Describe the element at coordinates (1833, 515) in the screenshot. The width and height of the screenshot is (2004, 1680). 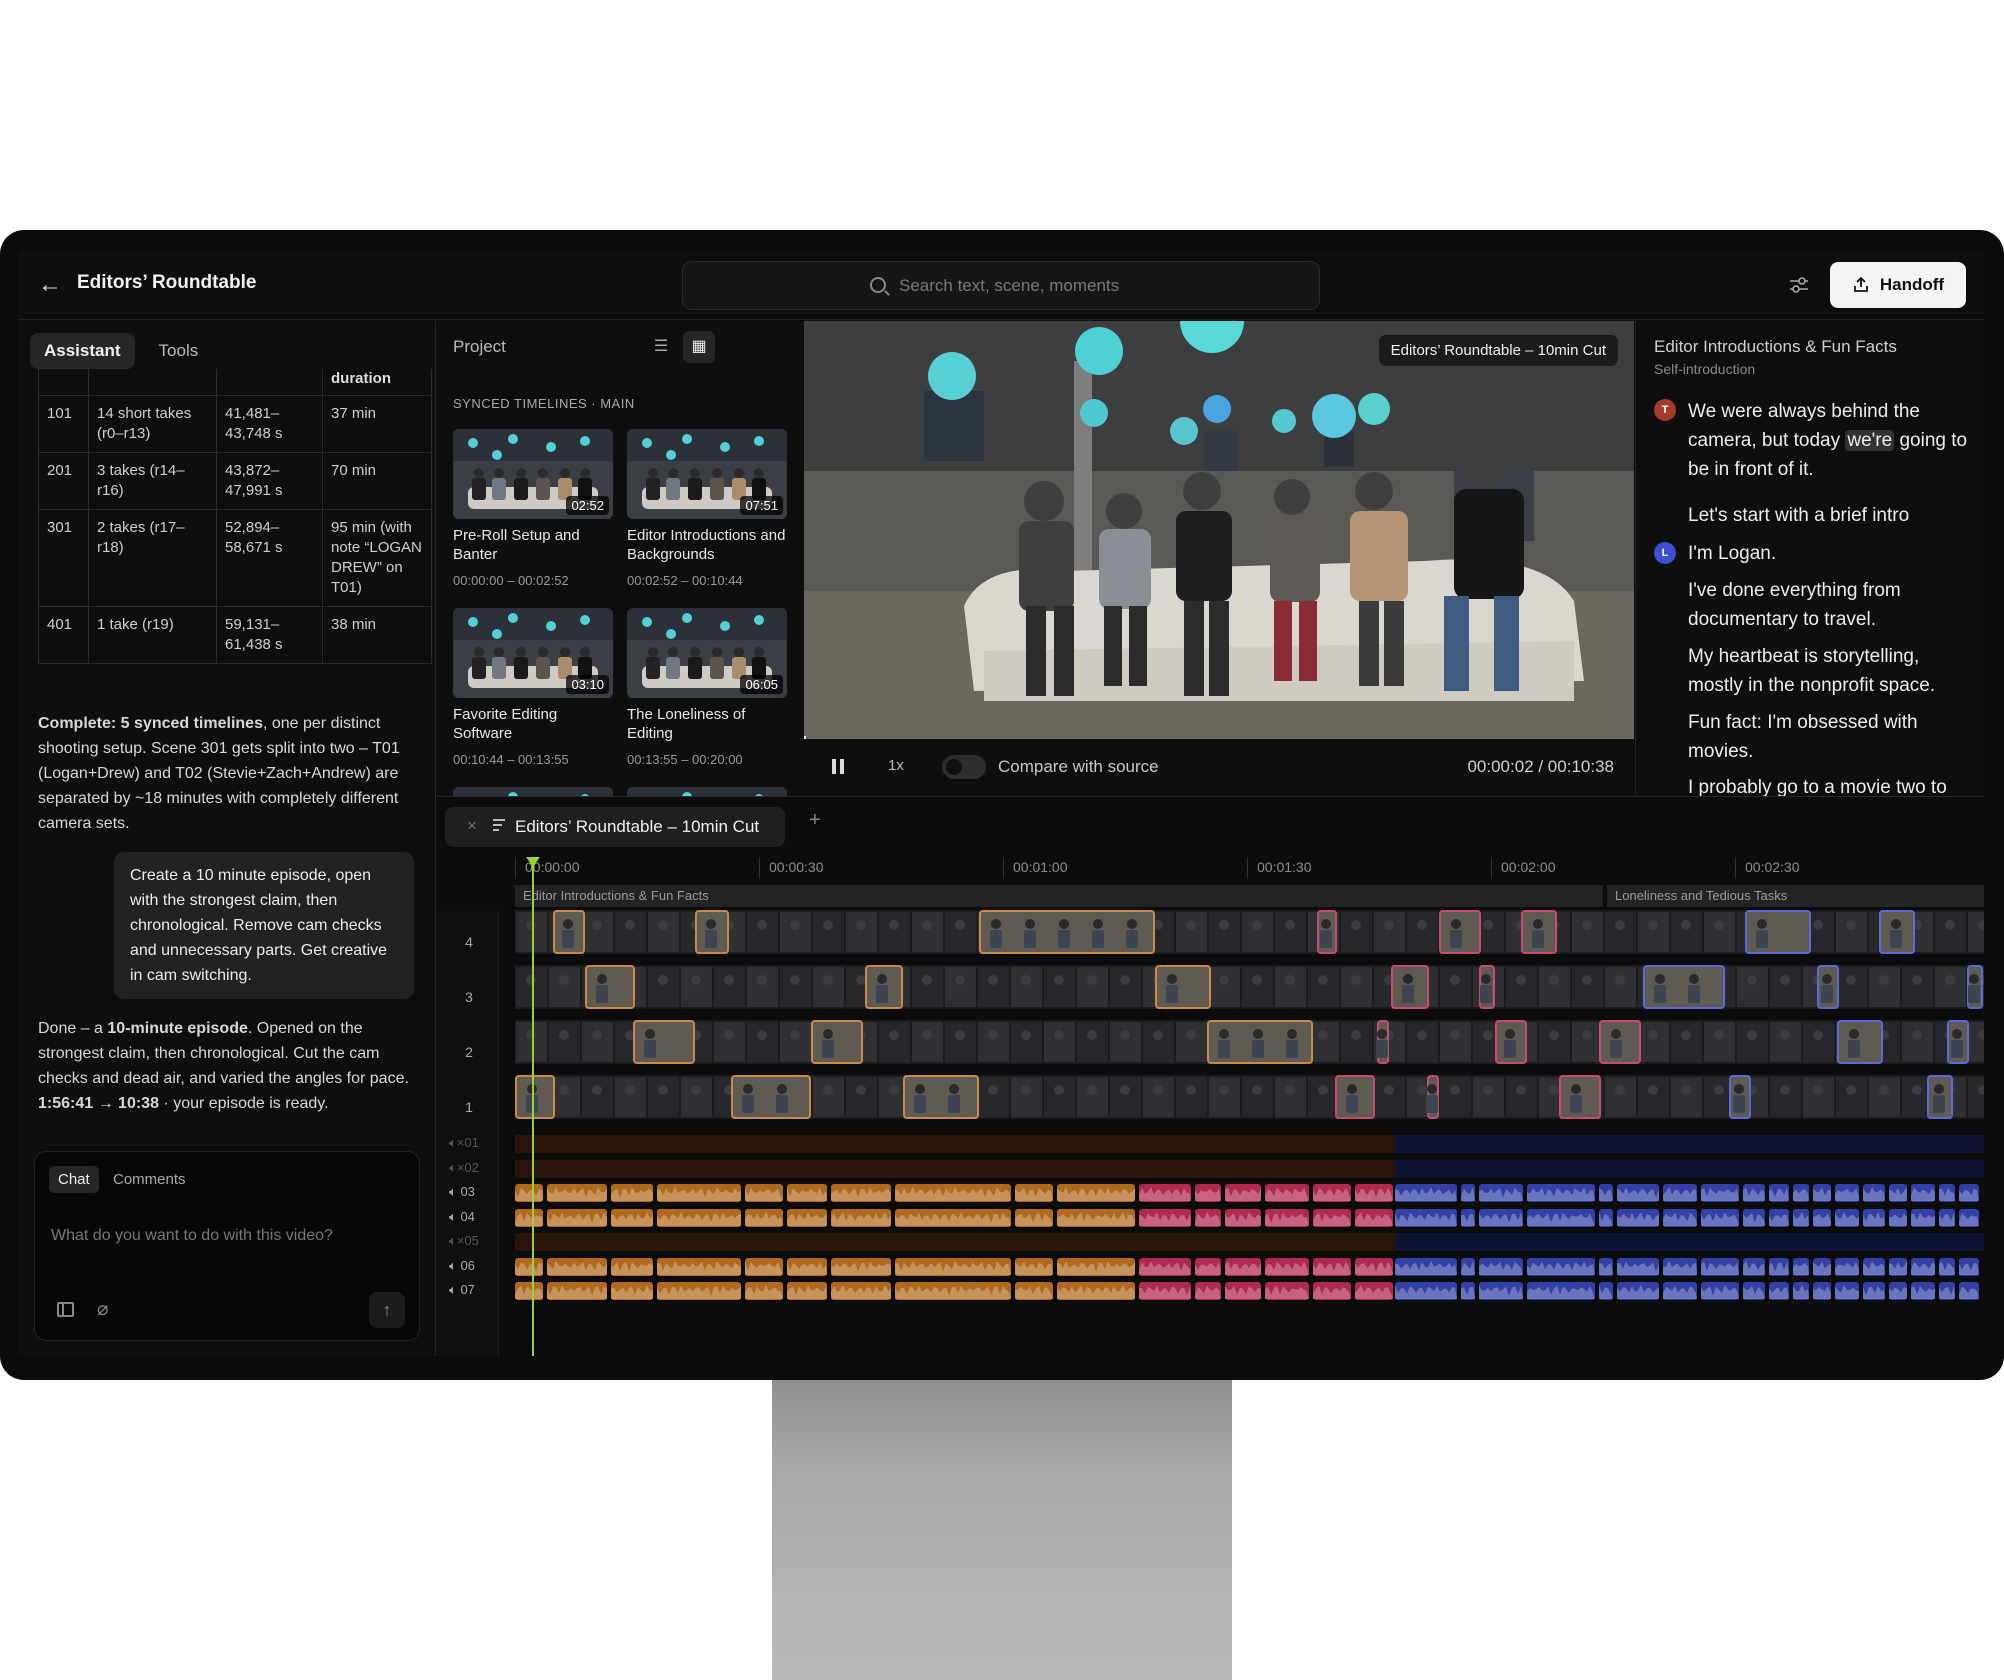
I see `transcript-line: Let's start with a brief intro` at that location.